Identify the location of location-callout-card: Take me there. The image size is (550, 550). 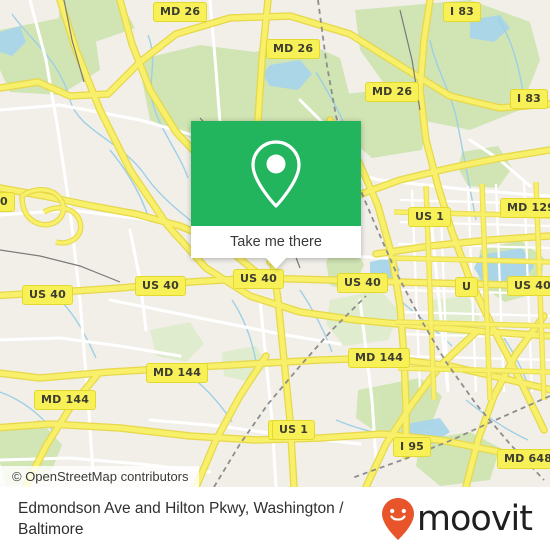
(276, 195).